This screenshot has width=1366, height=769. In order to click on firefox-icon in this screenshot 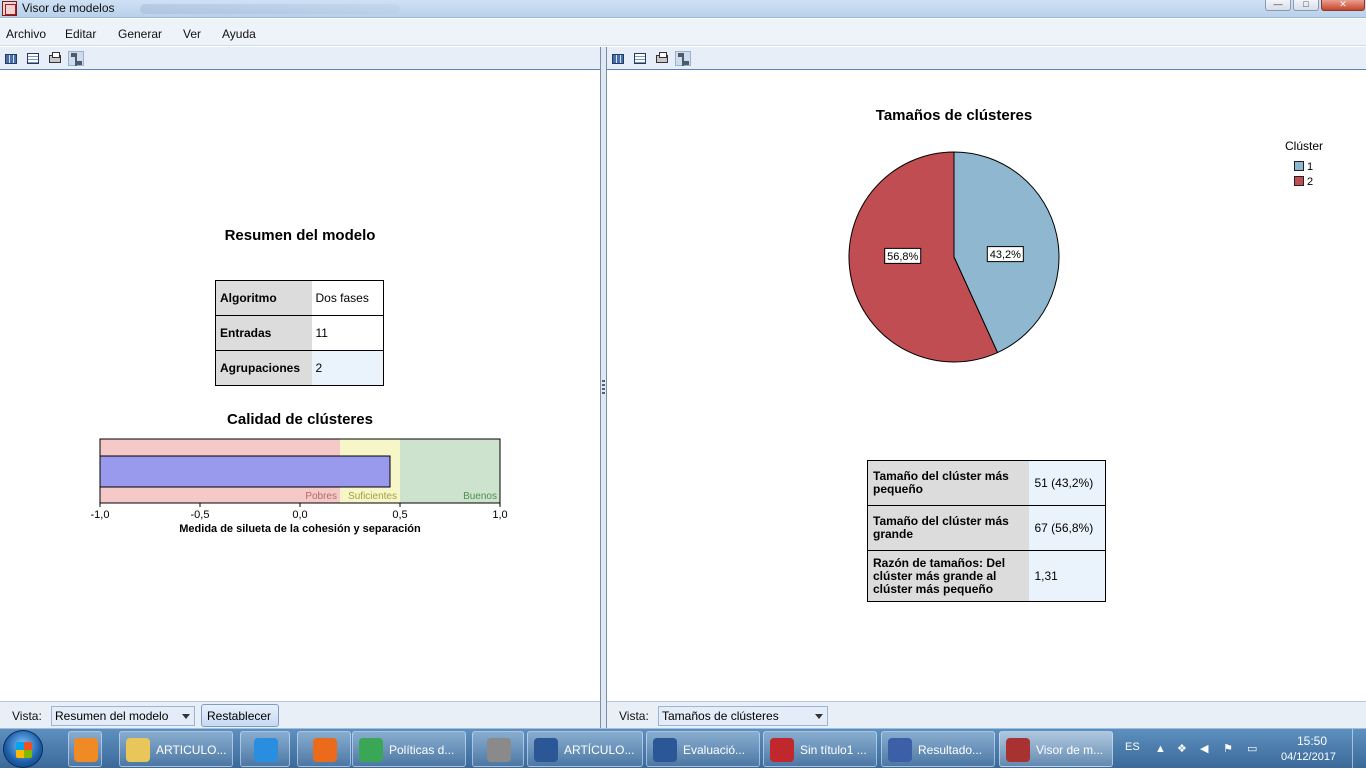, I will do `click(325, 750)`.